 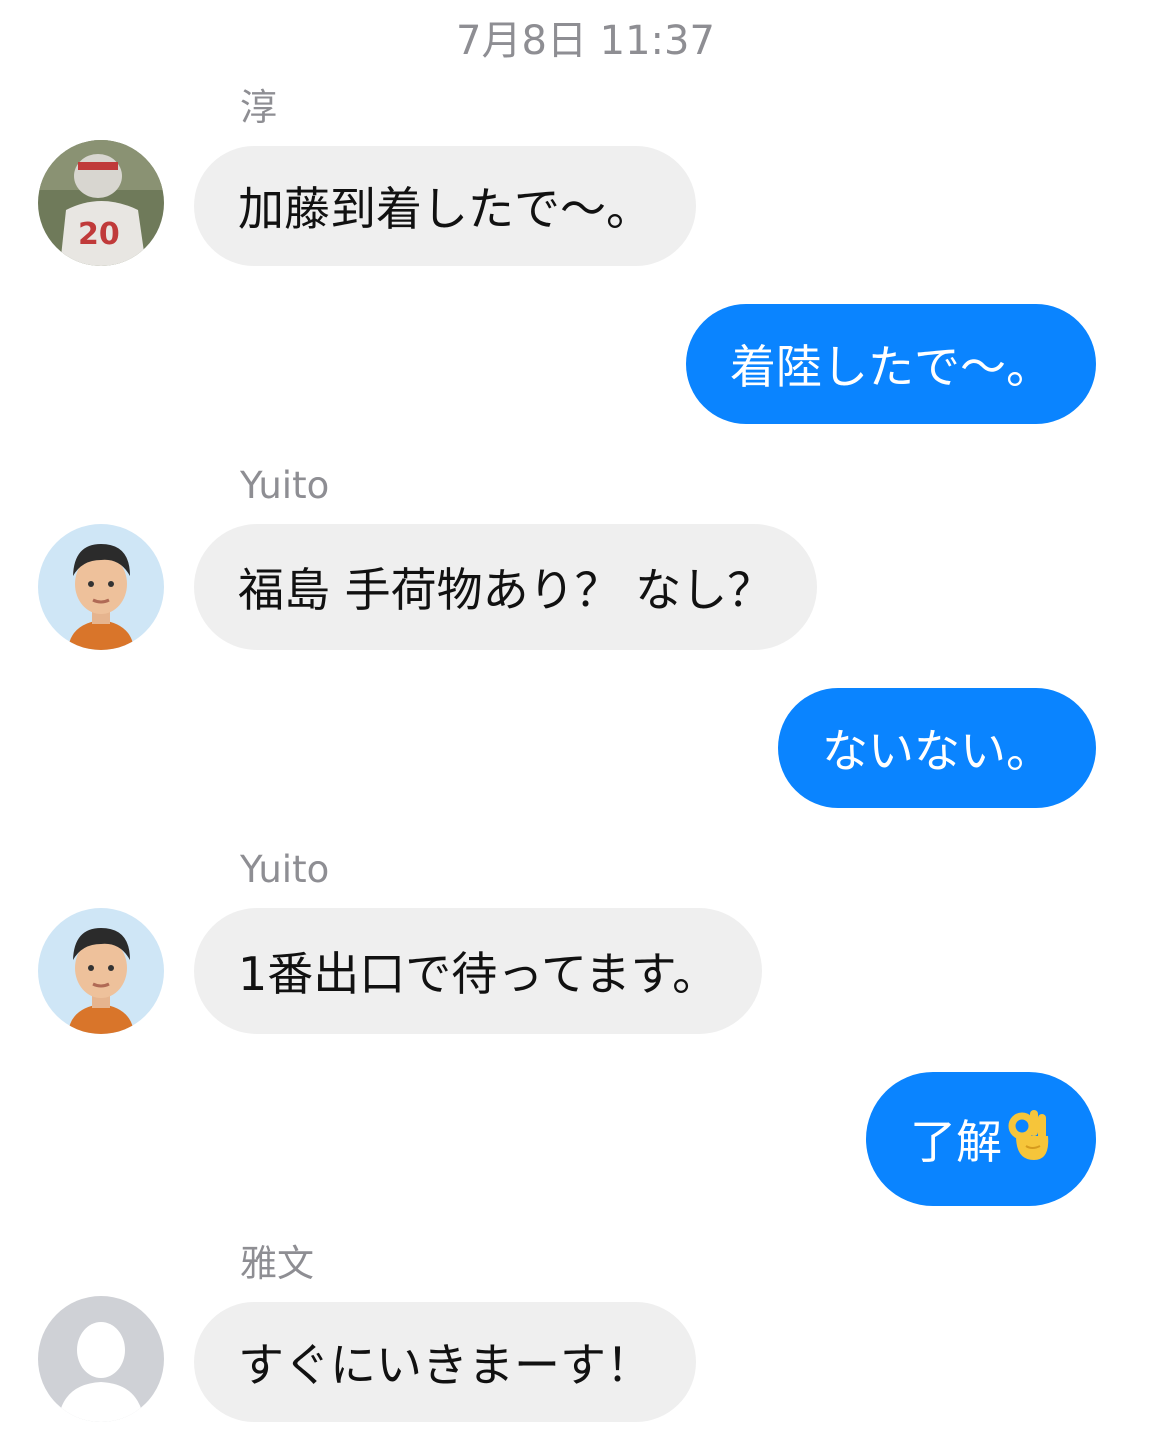 I want to click on message-text: ないない。, so click(x=937, y=751).